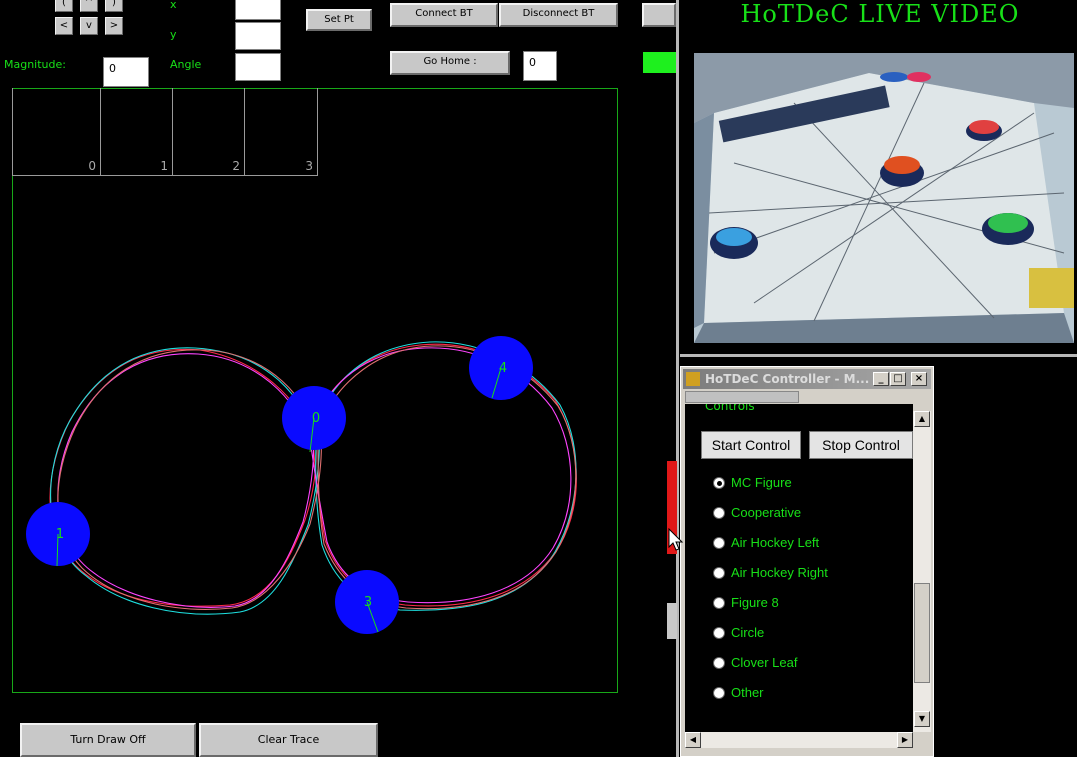 The image size is (1077, 757). Describe the element at coordinates (719, 633) in the screenshot. I see `radio-circle` at that location.